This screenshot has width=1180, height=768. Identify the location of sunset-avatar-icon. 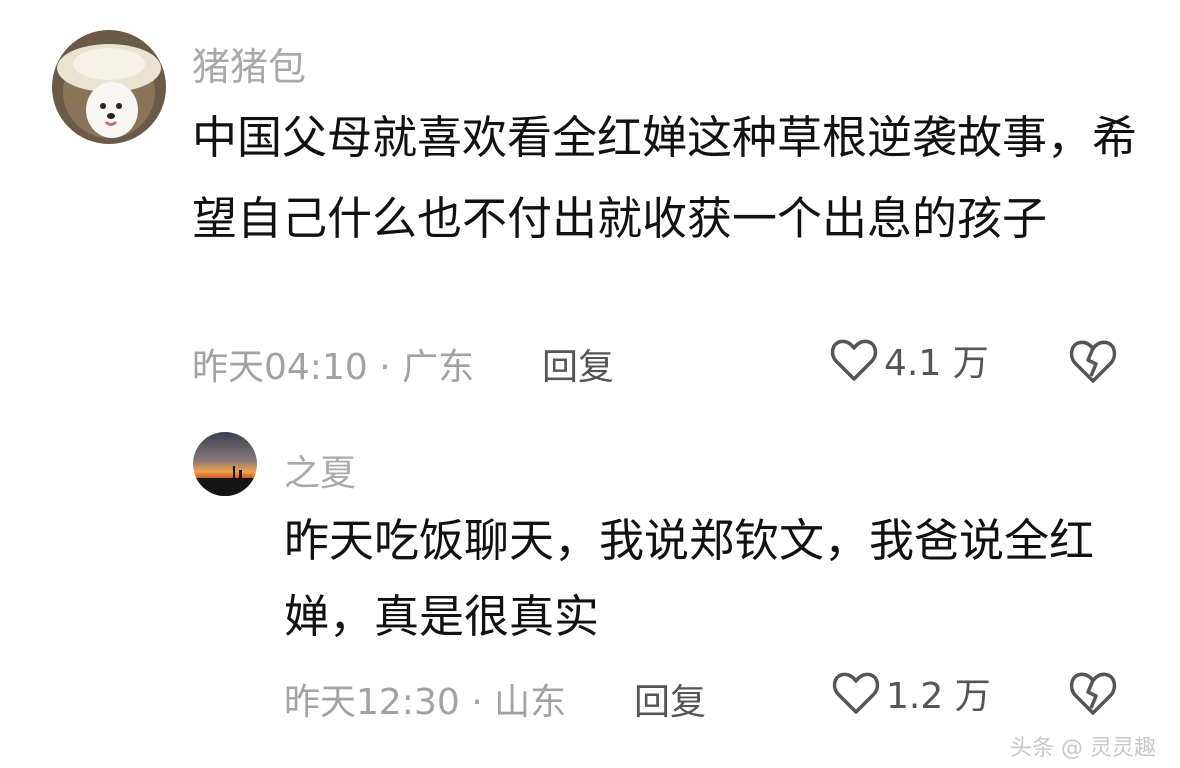
(225, 464).